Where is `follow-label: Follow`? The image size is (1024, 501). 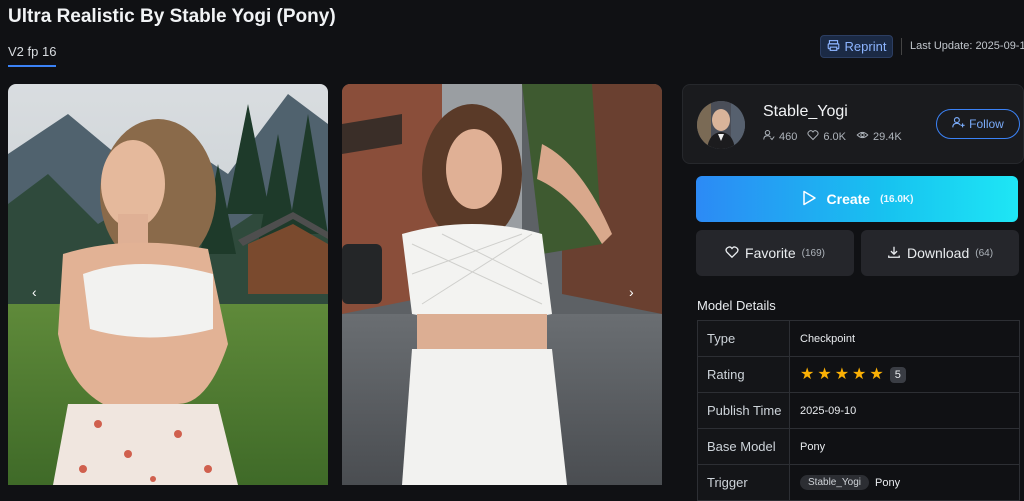 follow-label: Follow is located at coordinates (986, 124).